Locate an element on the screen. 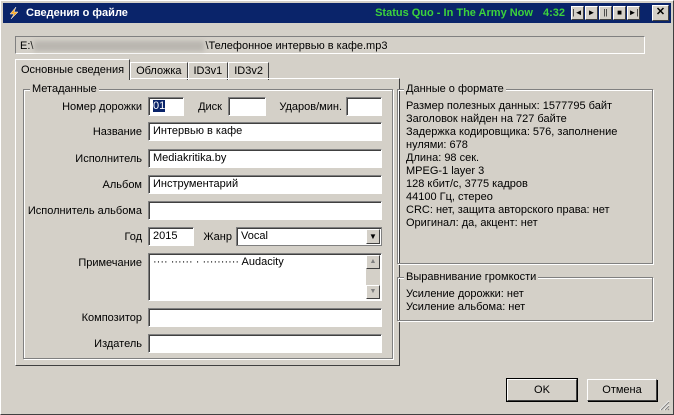 The image size is (674, 415). pause-button: || is located at coordinates (605, 13).